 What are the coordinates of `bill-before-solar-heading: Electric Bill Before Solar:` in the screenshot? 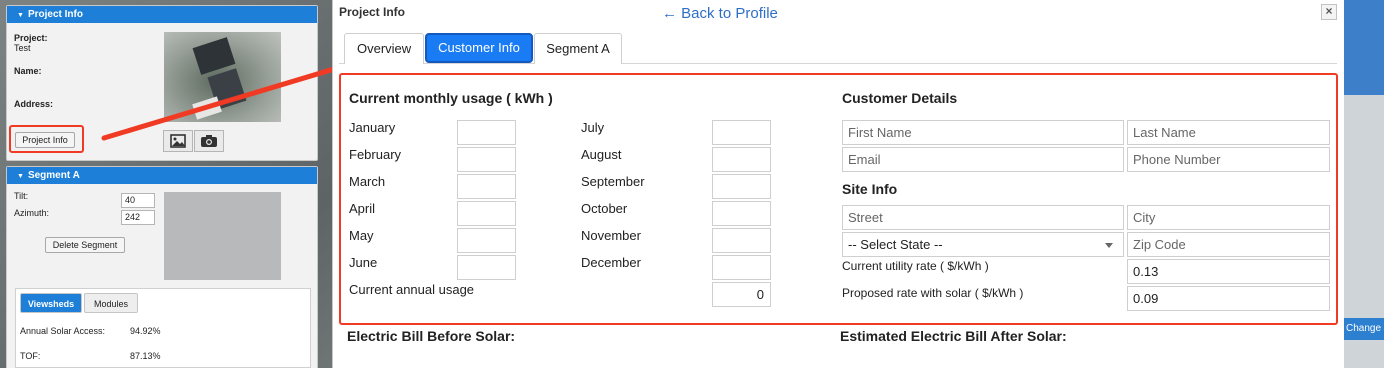 It's located at (431, 336).